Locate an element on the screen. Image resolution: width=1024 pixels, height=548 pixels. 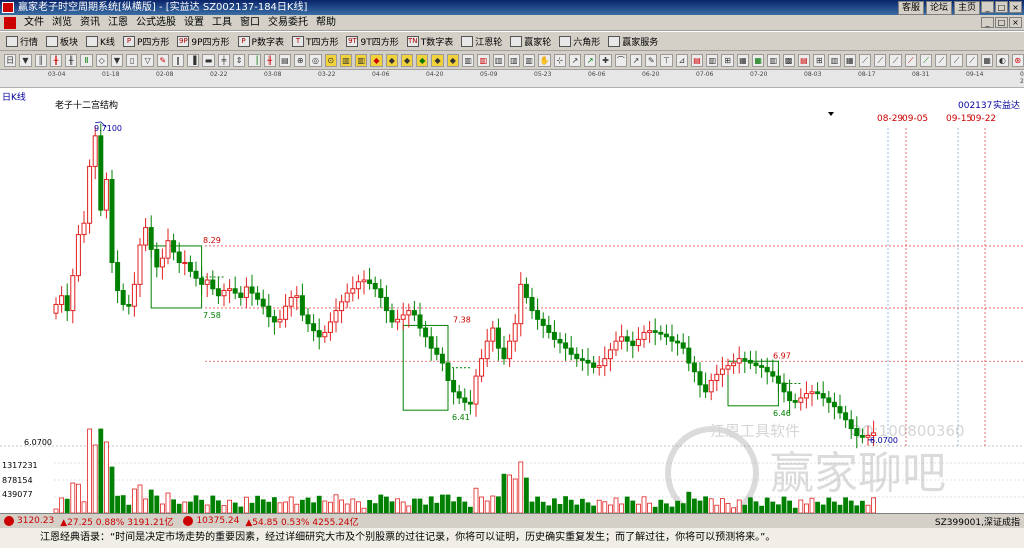
drawing-tool-icon-32: ▥ is located at coordinates (498, 60).